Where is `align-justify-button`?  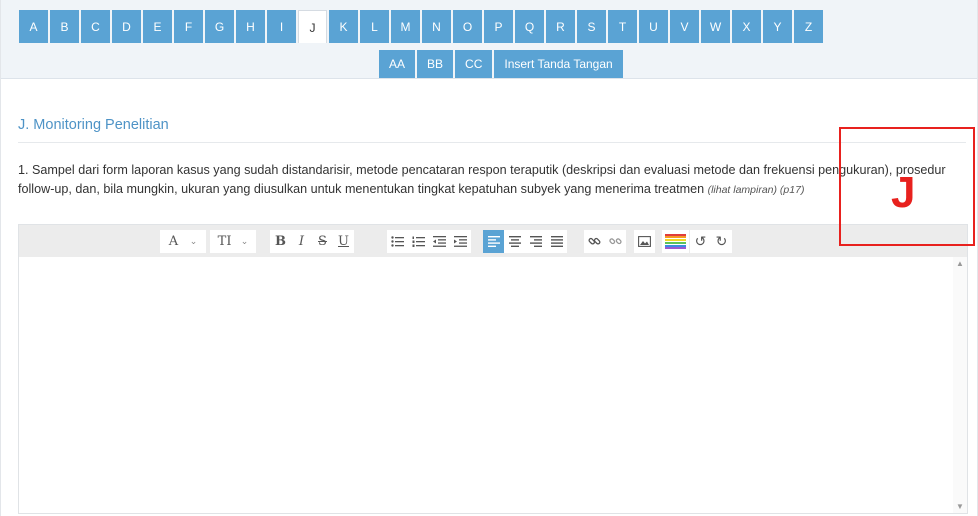
align-justify-button is located at coordinates (556, 241).